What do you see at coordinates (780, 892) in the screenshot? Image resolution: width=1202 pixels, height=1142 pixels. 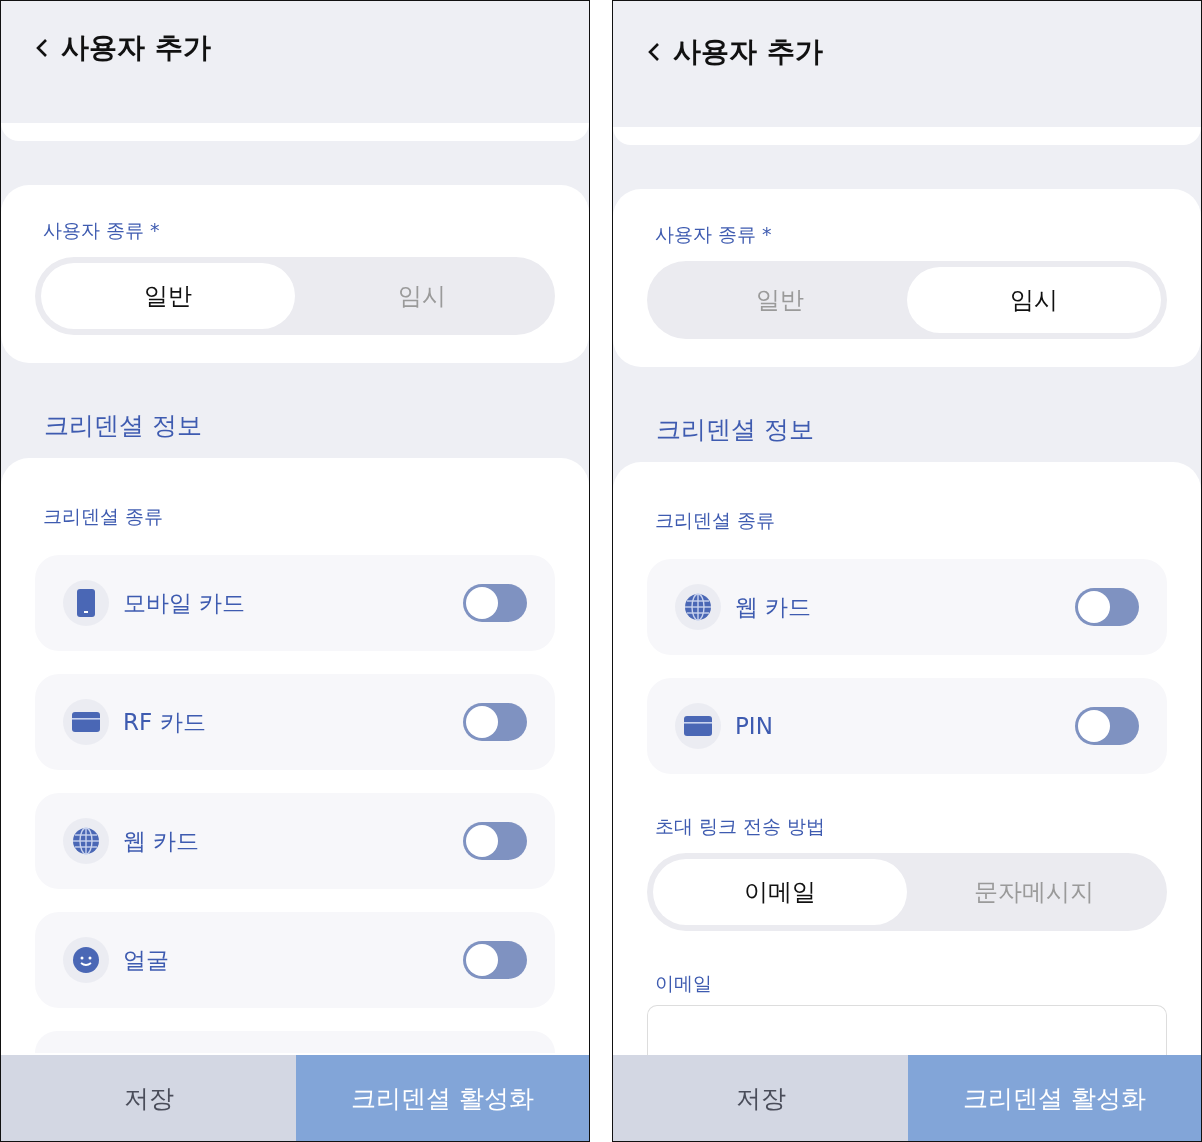 I see `segment-option: 이메일` at bounding box center [780, 892].